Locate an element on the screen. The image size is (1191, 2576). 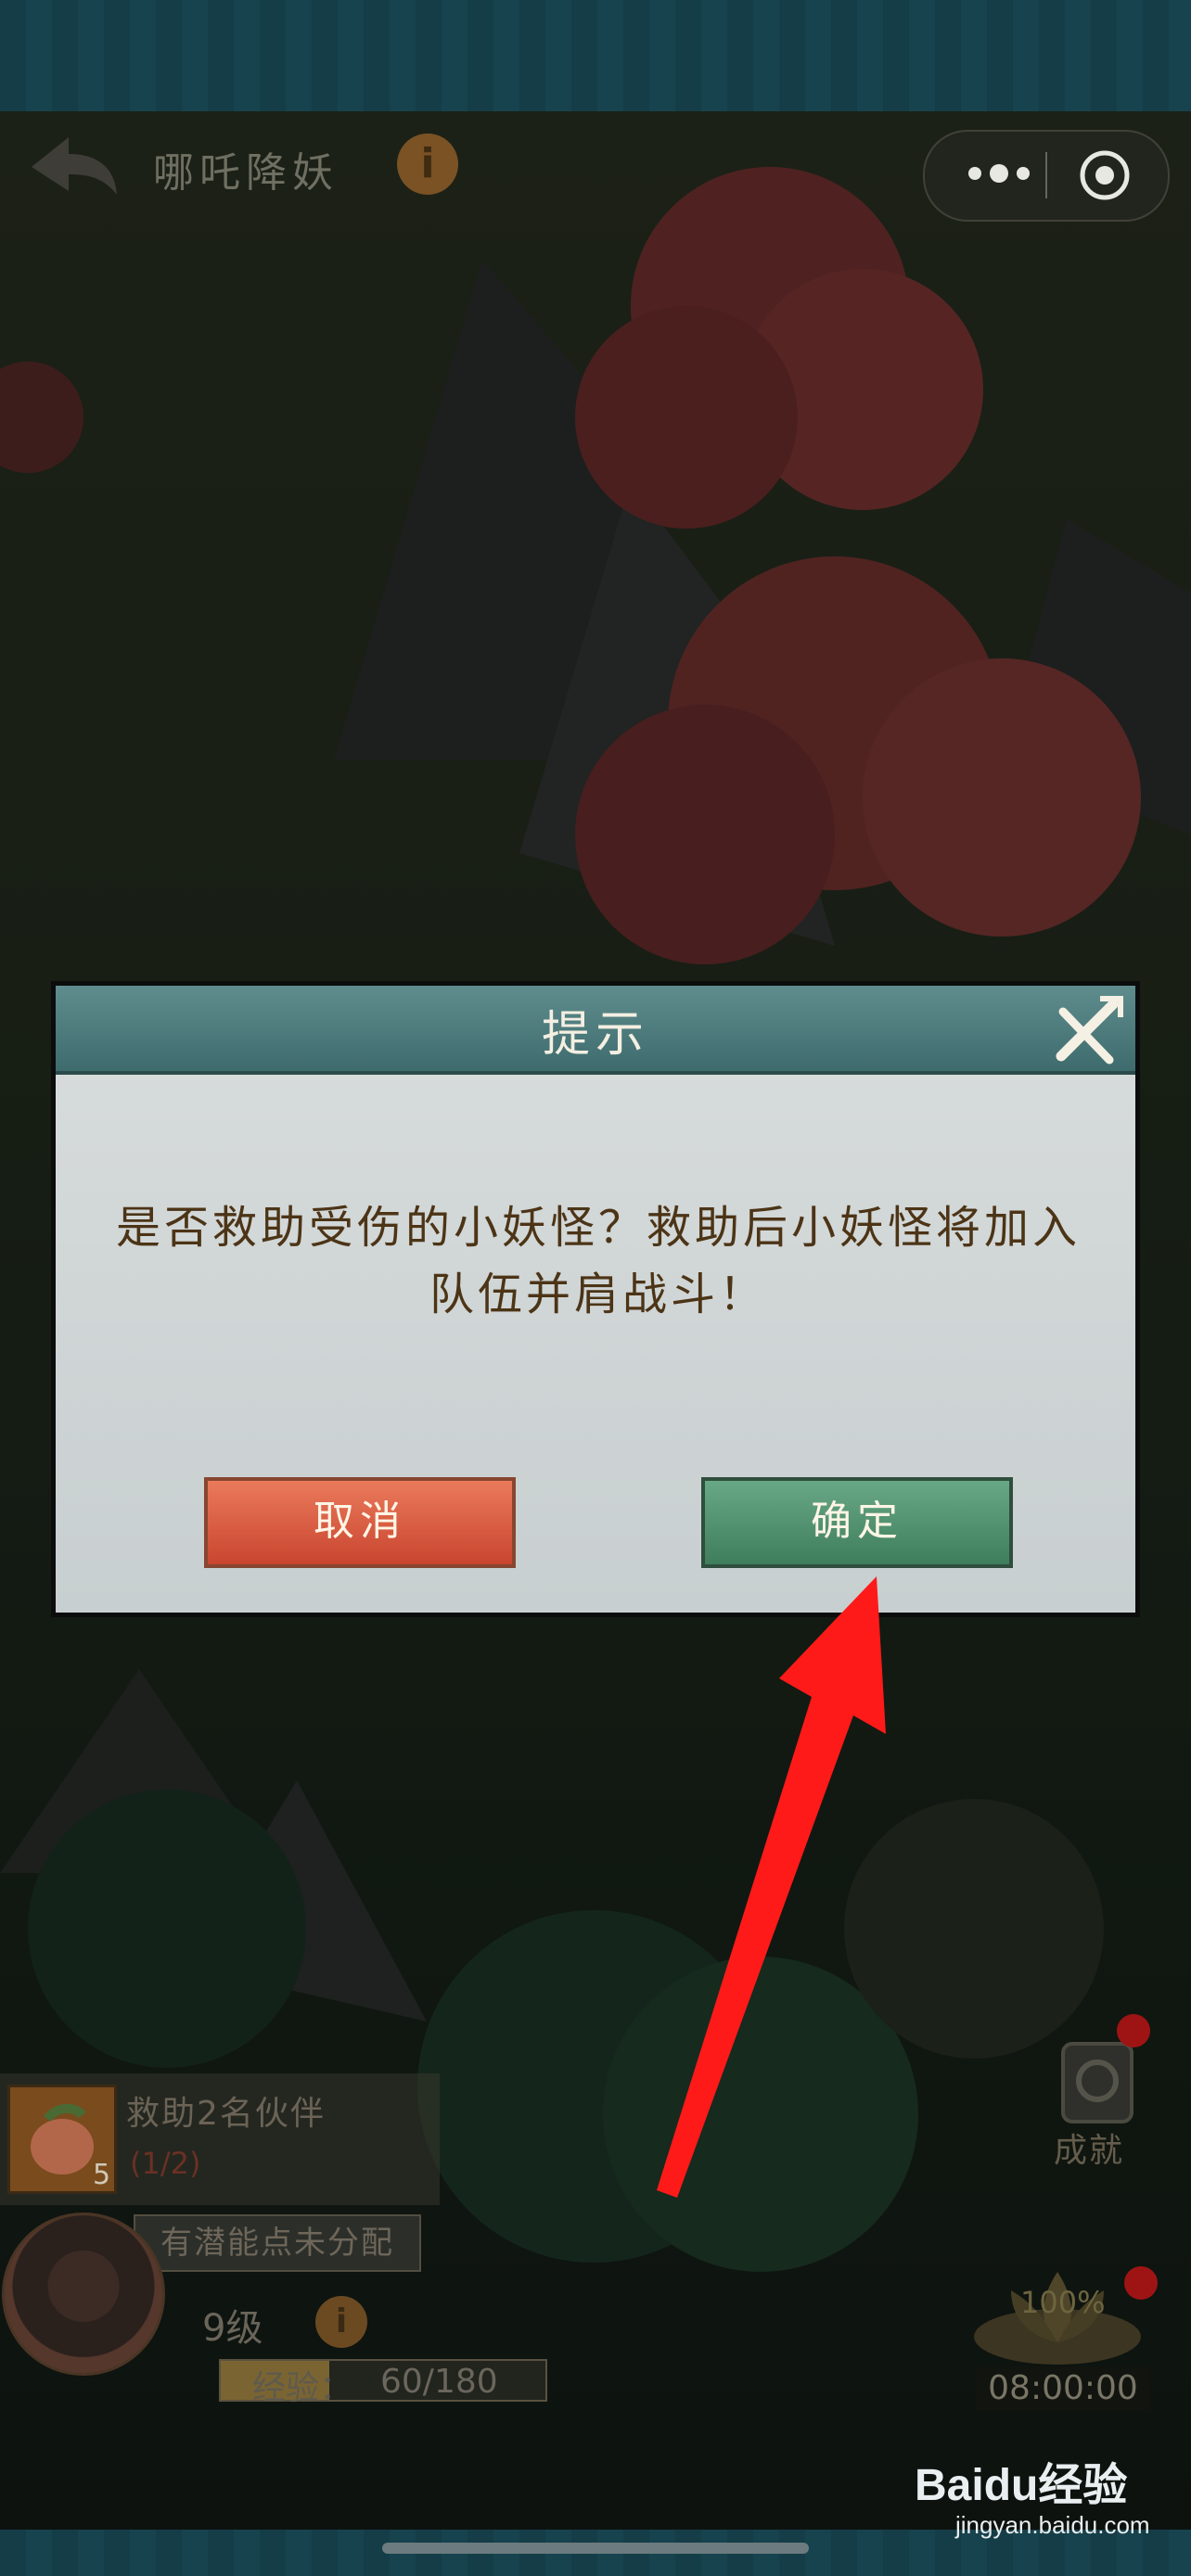
more-dots-icon is located at coordinates (999, 173).